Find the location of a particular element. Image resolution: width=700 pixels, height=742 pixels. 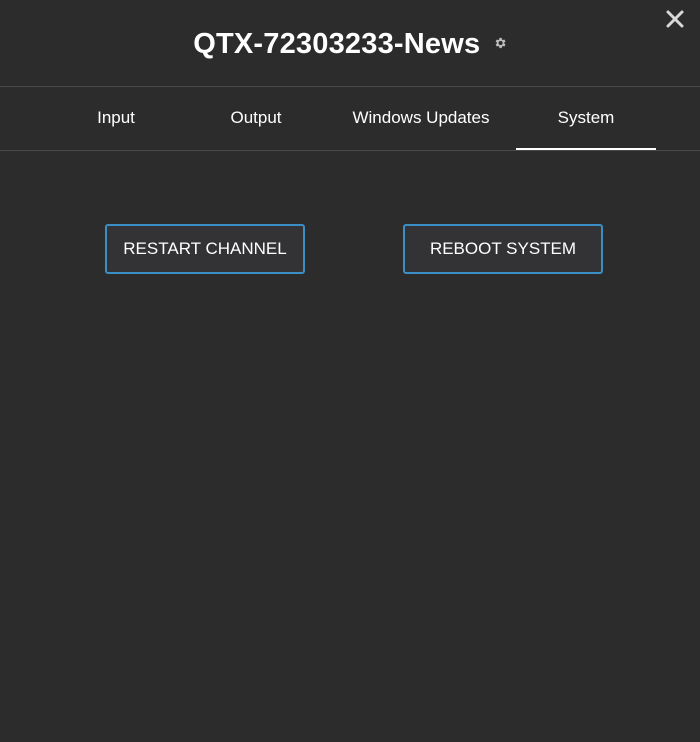

title-row: QTX-72303233-News is located at coordinates (350, 44).